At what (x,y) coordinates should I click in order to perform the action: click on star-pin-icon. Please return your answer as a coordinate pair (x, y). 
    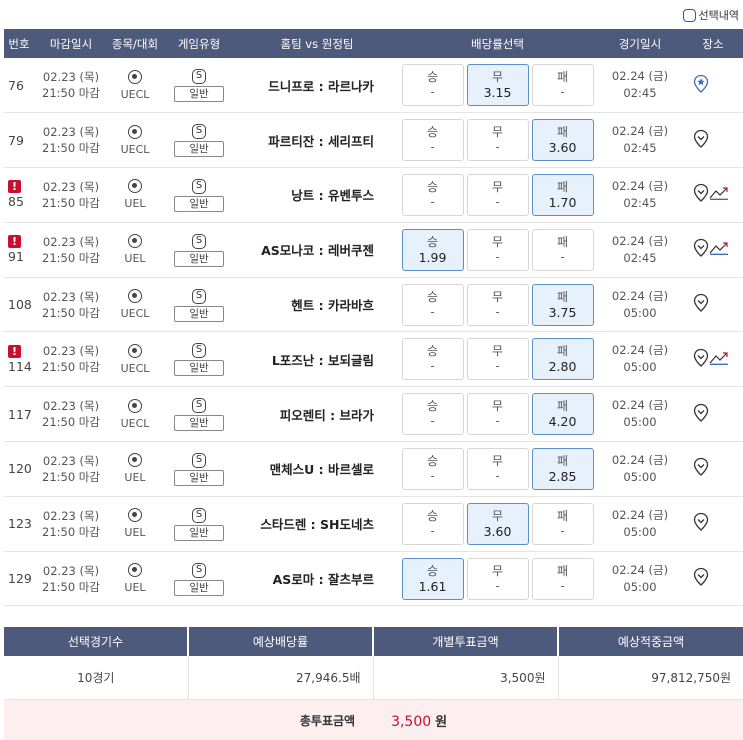
    Looking at the image, I should click on (701, 85).